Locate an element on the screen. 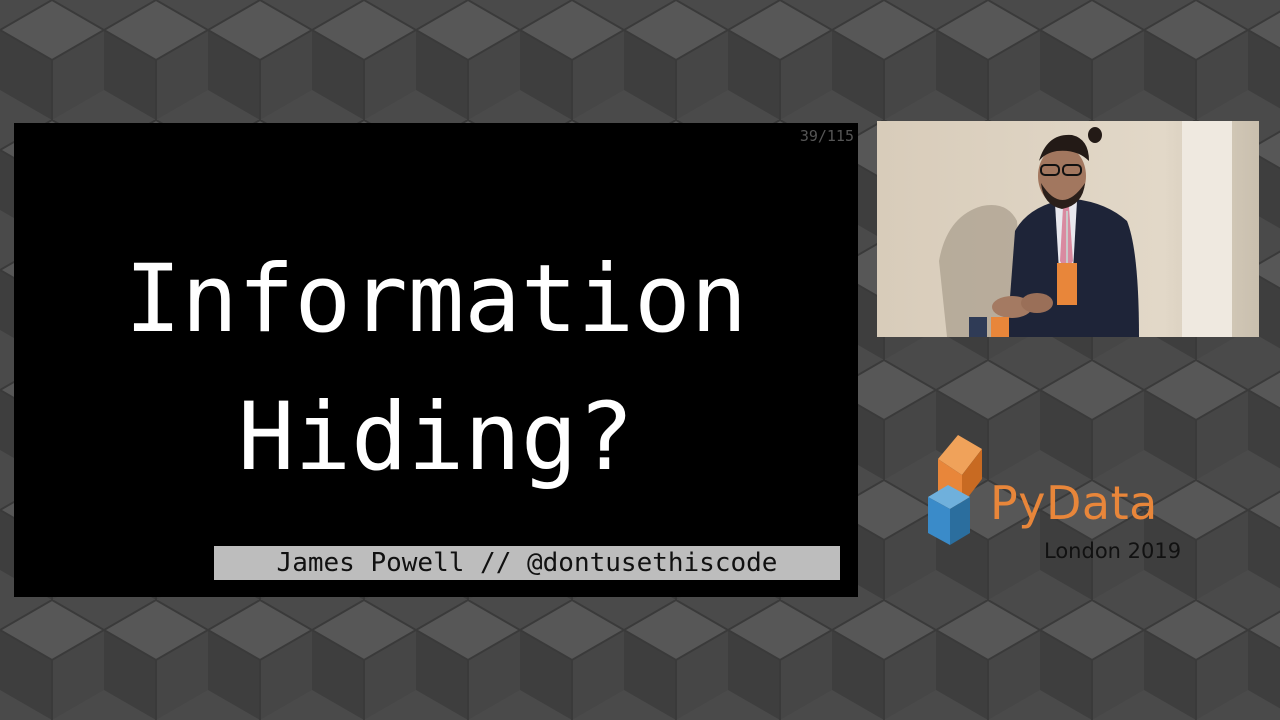 The width and height of the screenshot is (1280, 720). pydata-logo: PyData London 2019 is located at coordinates (1074, 503).